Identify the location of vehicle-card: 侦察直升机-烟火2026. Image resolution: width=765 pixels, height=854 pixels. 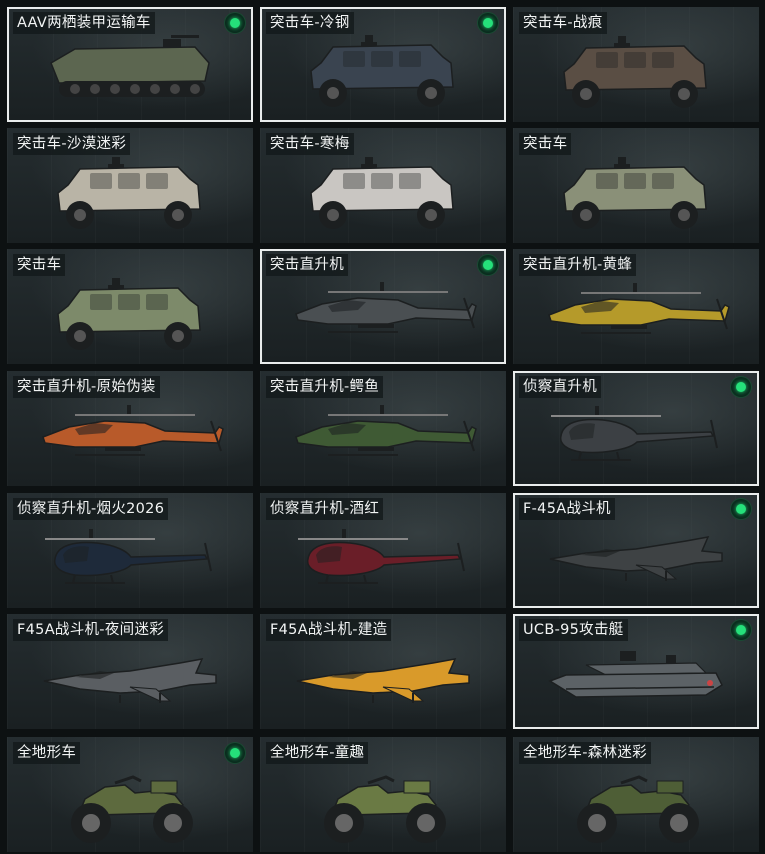
(130, 550).